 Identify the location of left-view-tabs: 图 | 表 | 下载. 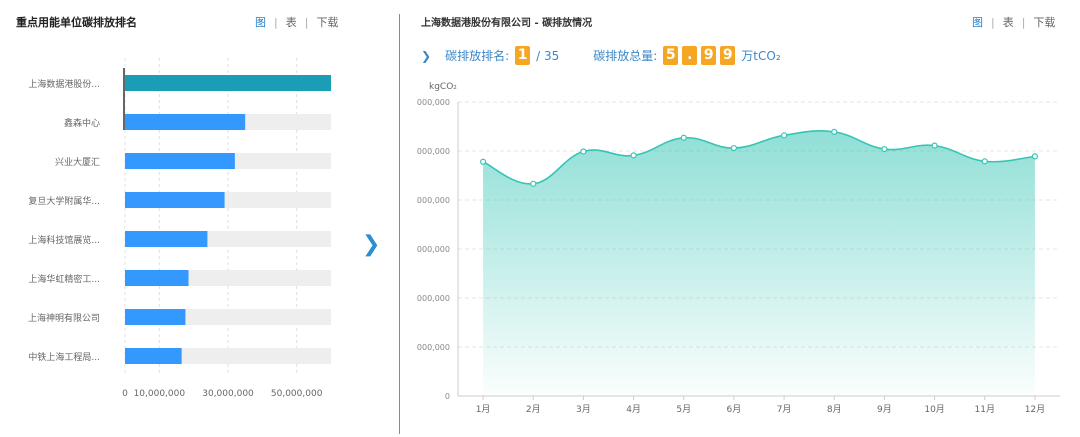
(296, 22).